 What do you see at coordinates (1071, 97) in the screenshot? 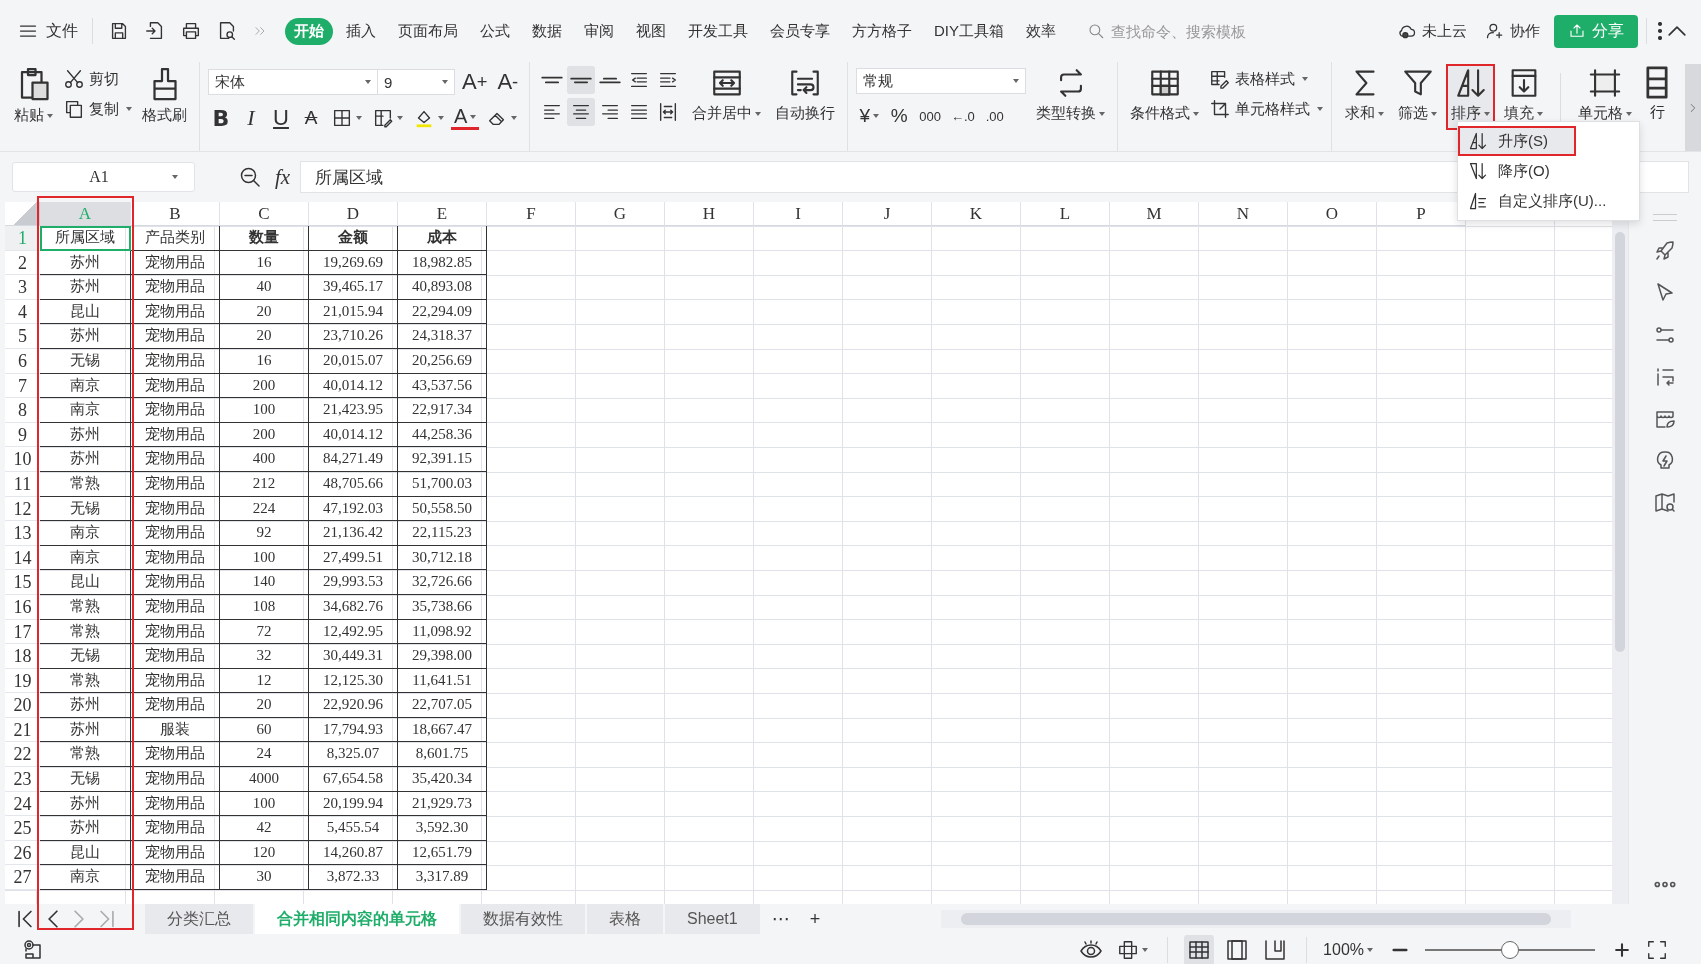
I see `type-convert-button: 类型转换` at bounding box center [1071, 97].